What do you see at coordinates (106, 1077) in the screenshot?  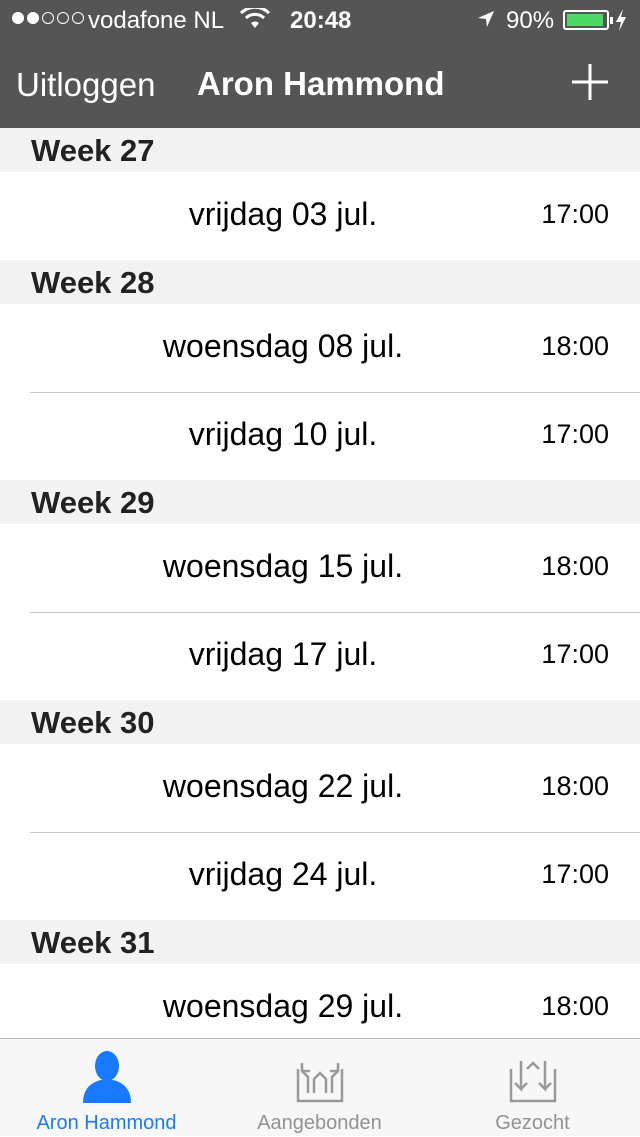 I see `person-icon` at bounding box center [106, 1077].